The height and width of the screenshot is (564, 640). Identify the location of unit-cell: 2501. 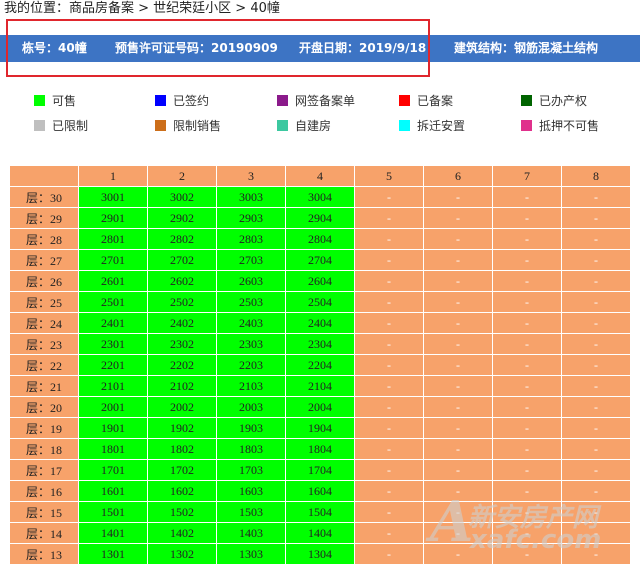
(113, 302).